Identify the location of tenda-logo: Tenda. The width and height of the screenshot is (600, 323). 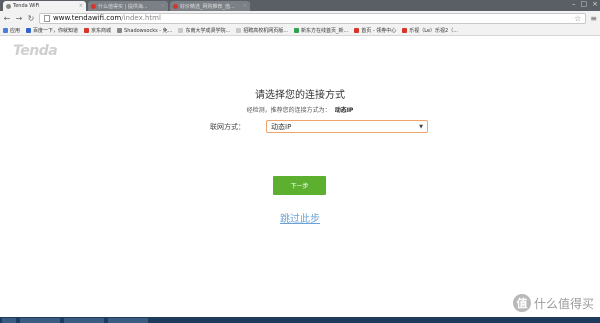
(35, 51).